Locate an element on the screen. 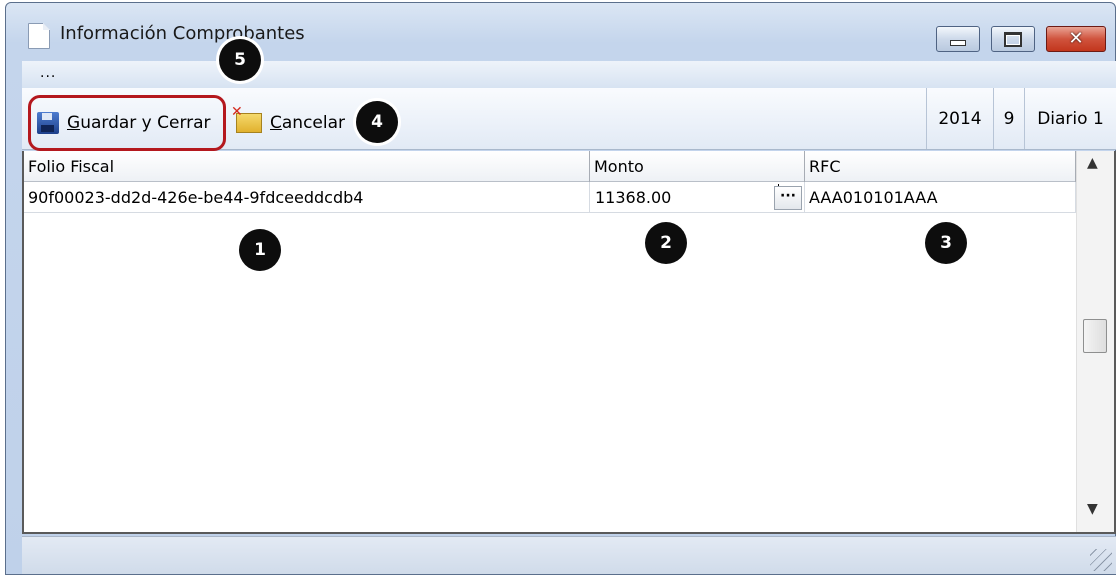  save-icon is located at coordinates (48, 123).